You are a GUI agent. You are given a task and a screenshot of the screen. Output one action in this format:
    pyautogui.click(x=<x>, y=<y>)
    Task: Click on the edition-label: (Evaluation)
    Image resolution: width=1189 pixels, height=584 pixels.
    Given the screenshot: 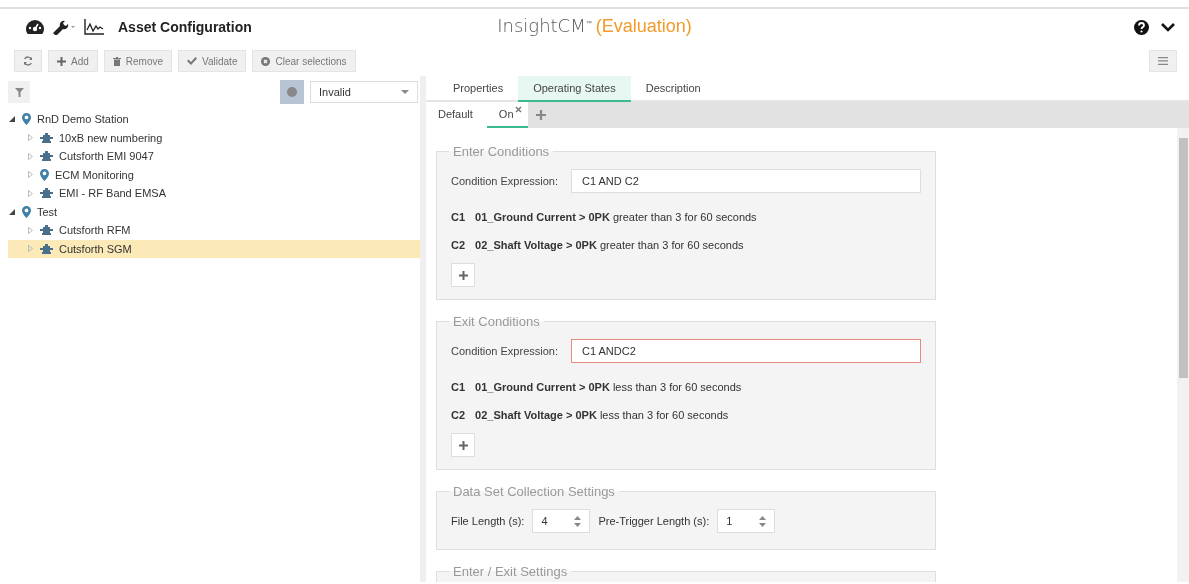 What is the action you would take?
    pyautogui.click(x=643, y=26)
    